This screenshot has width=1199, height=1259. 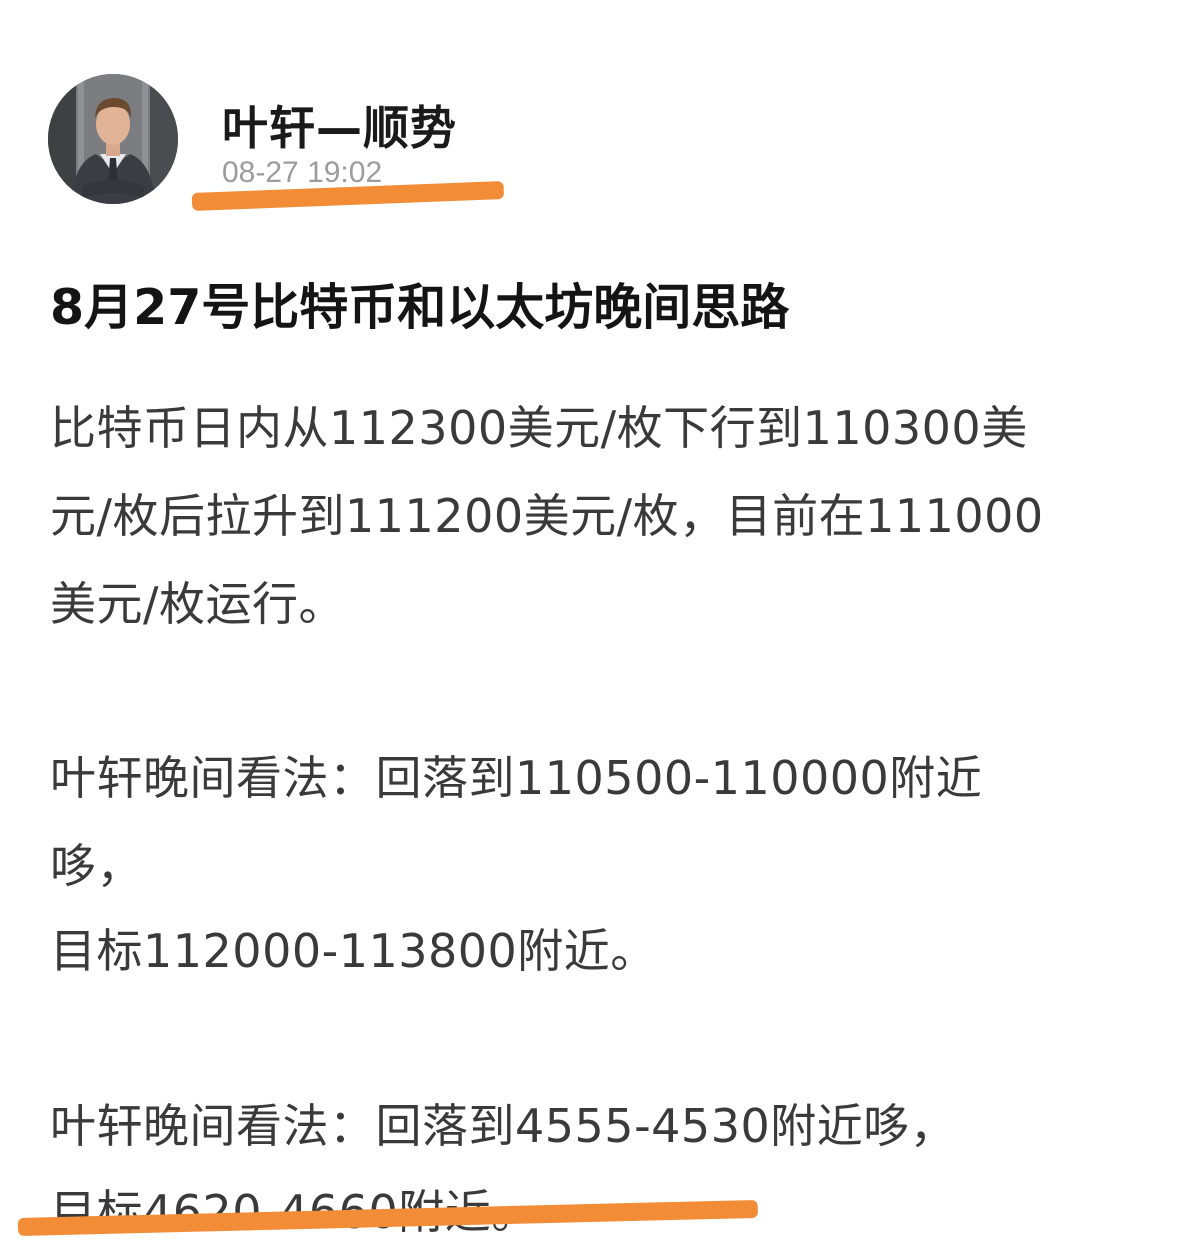 What do you see at coordinates (516, 778) in the screenshot?
I see `post-body-line: 叶轩晚间看法：回落到110500-110000附近` at bounding box center [516, 778].